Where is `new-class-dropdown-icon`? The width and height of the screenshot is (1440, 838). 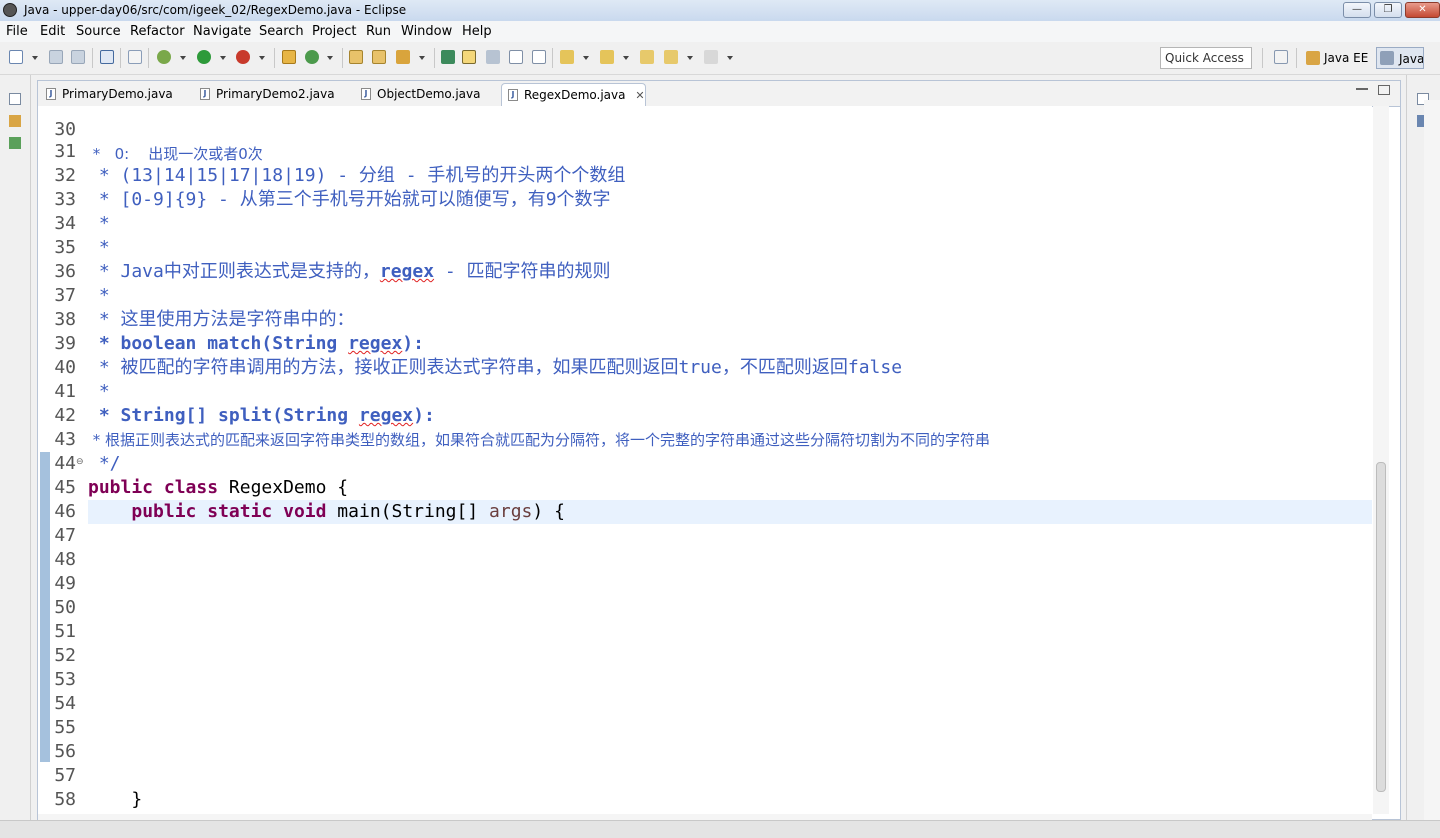 new-class-dropdown-icon is located at coordinates (330, 58).